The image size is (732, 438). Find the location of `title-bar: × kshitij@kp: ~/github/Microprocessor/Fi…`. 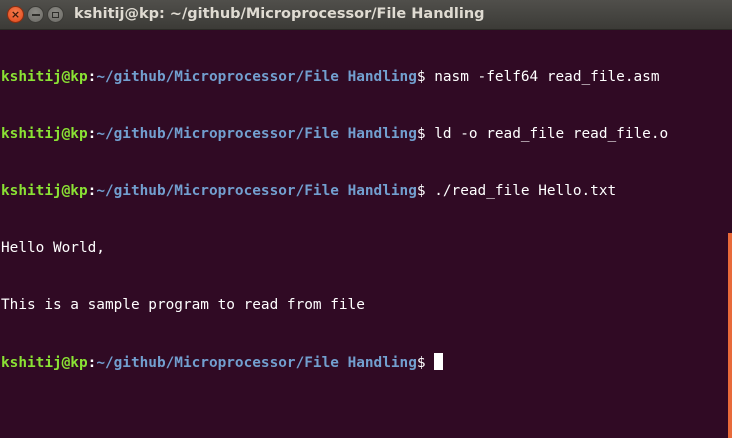

title-bar: × kshitij@kp: ~/github/Microprocessor/Fi… is located at coordinates (366, 15).